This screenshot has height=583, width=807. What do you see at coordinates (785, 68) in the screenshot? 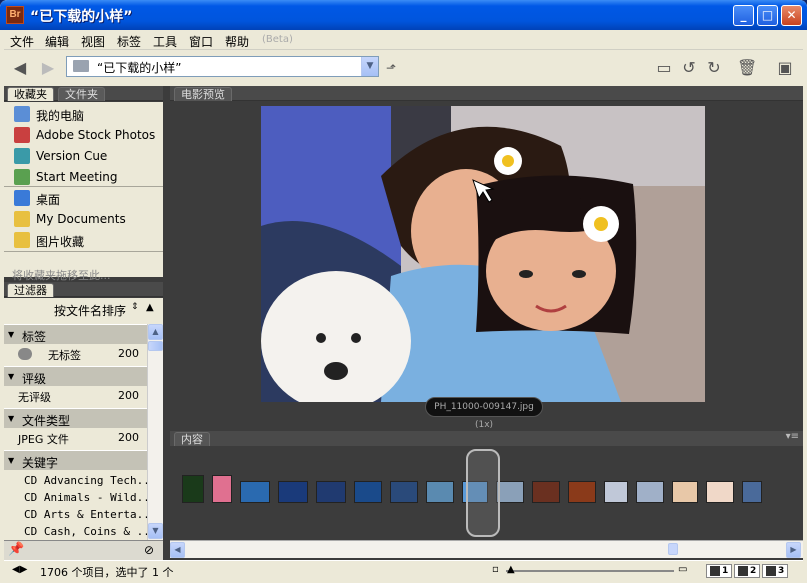
I see `compact-mode-icon: ▣` at bounding box center [785, 68].